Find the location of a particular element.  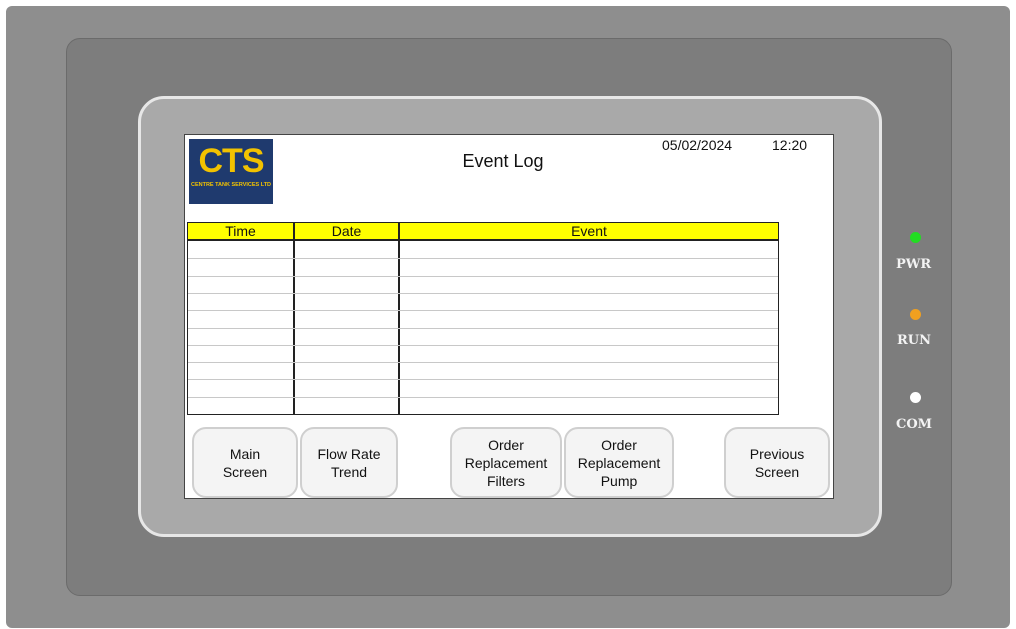

column-header-event: Event is located at coordinates (589, 231).